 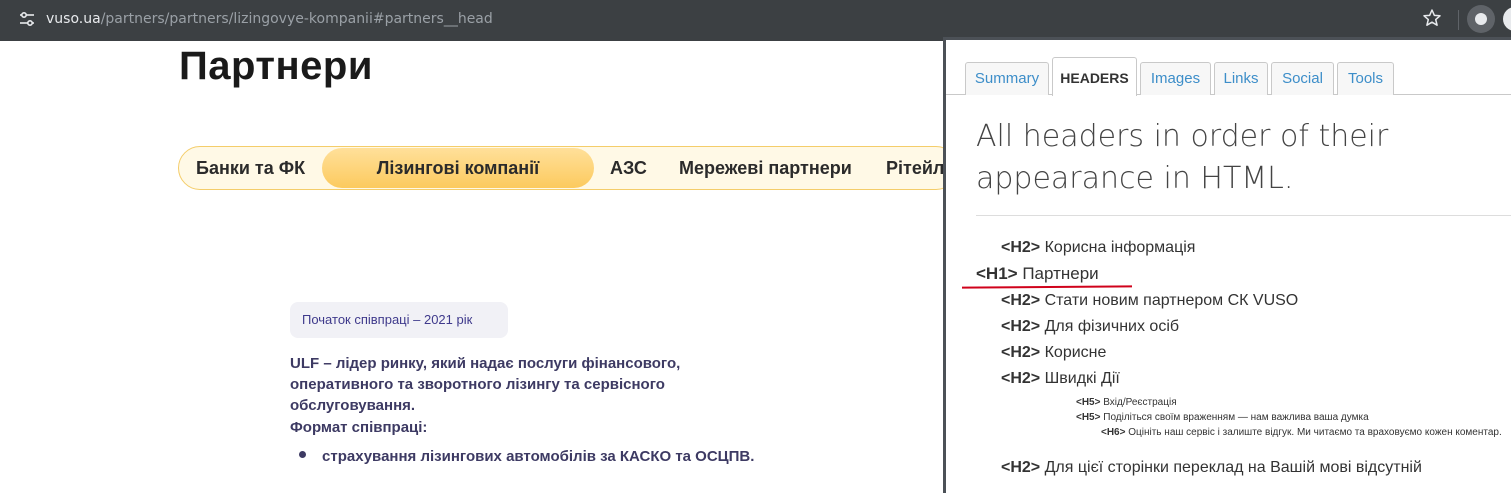 I want to click on profile-avatar, so click(x=1507, y=19).